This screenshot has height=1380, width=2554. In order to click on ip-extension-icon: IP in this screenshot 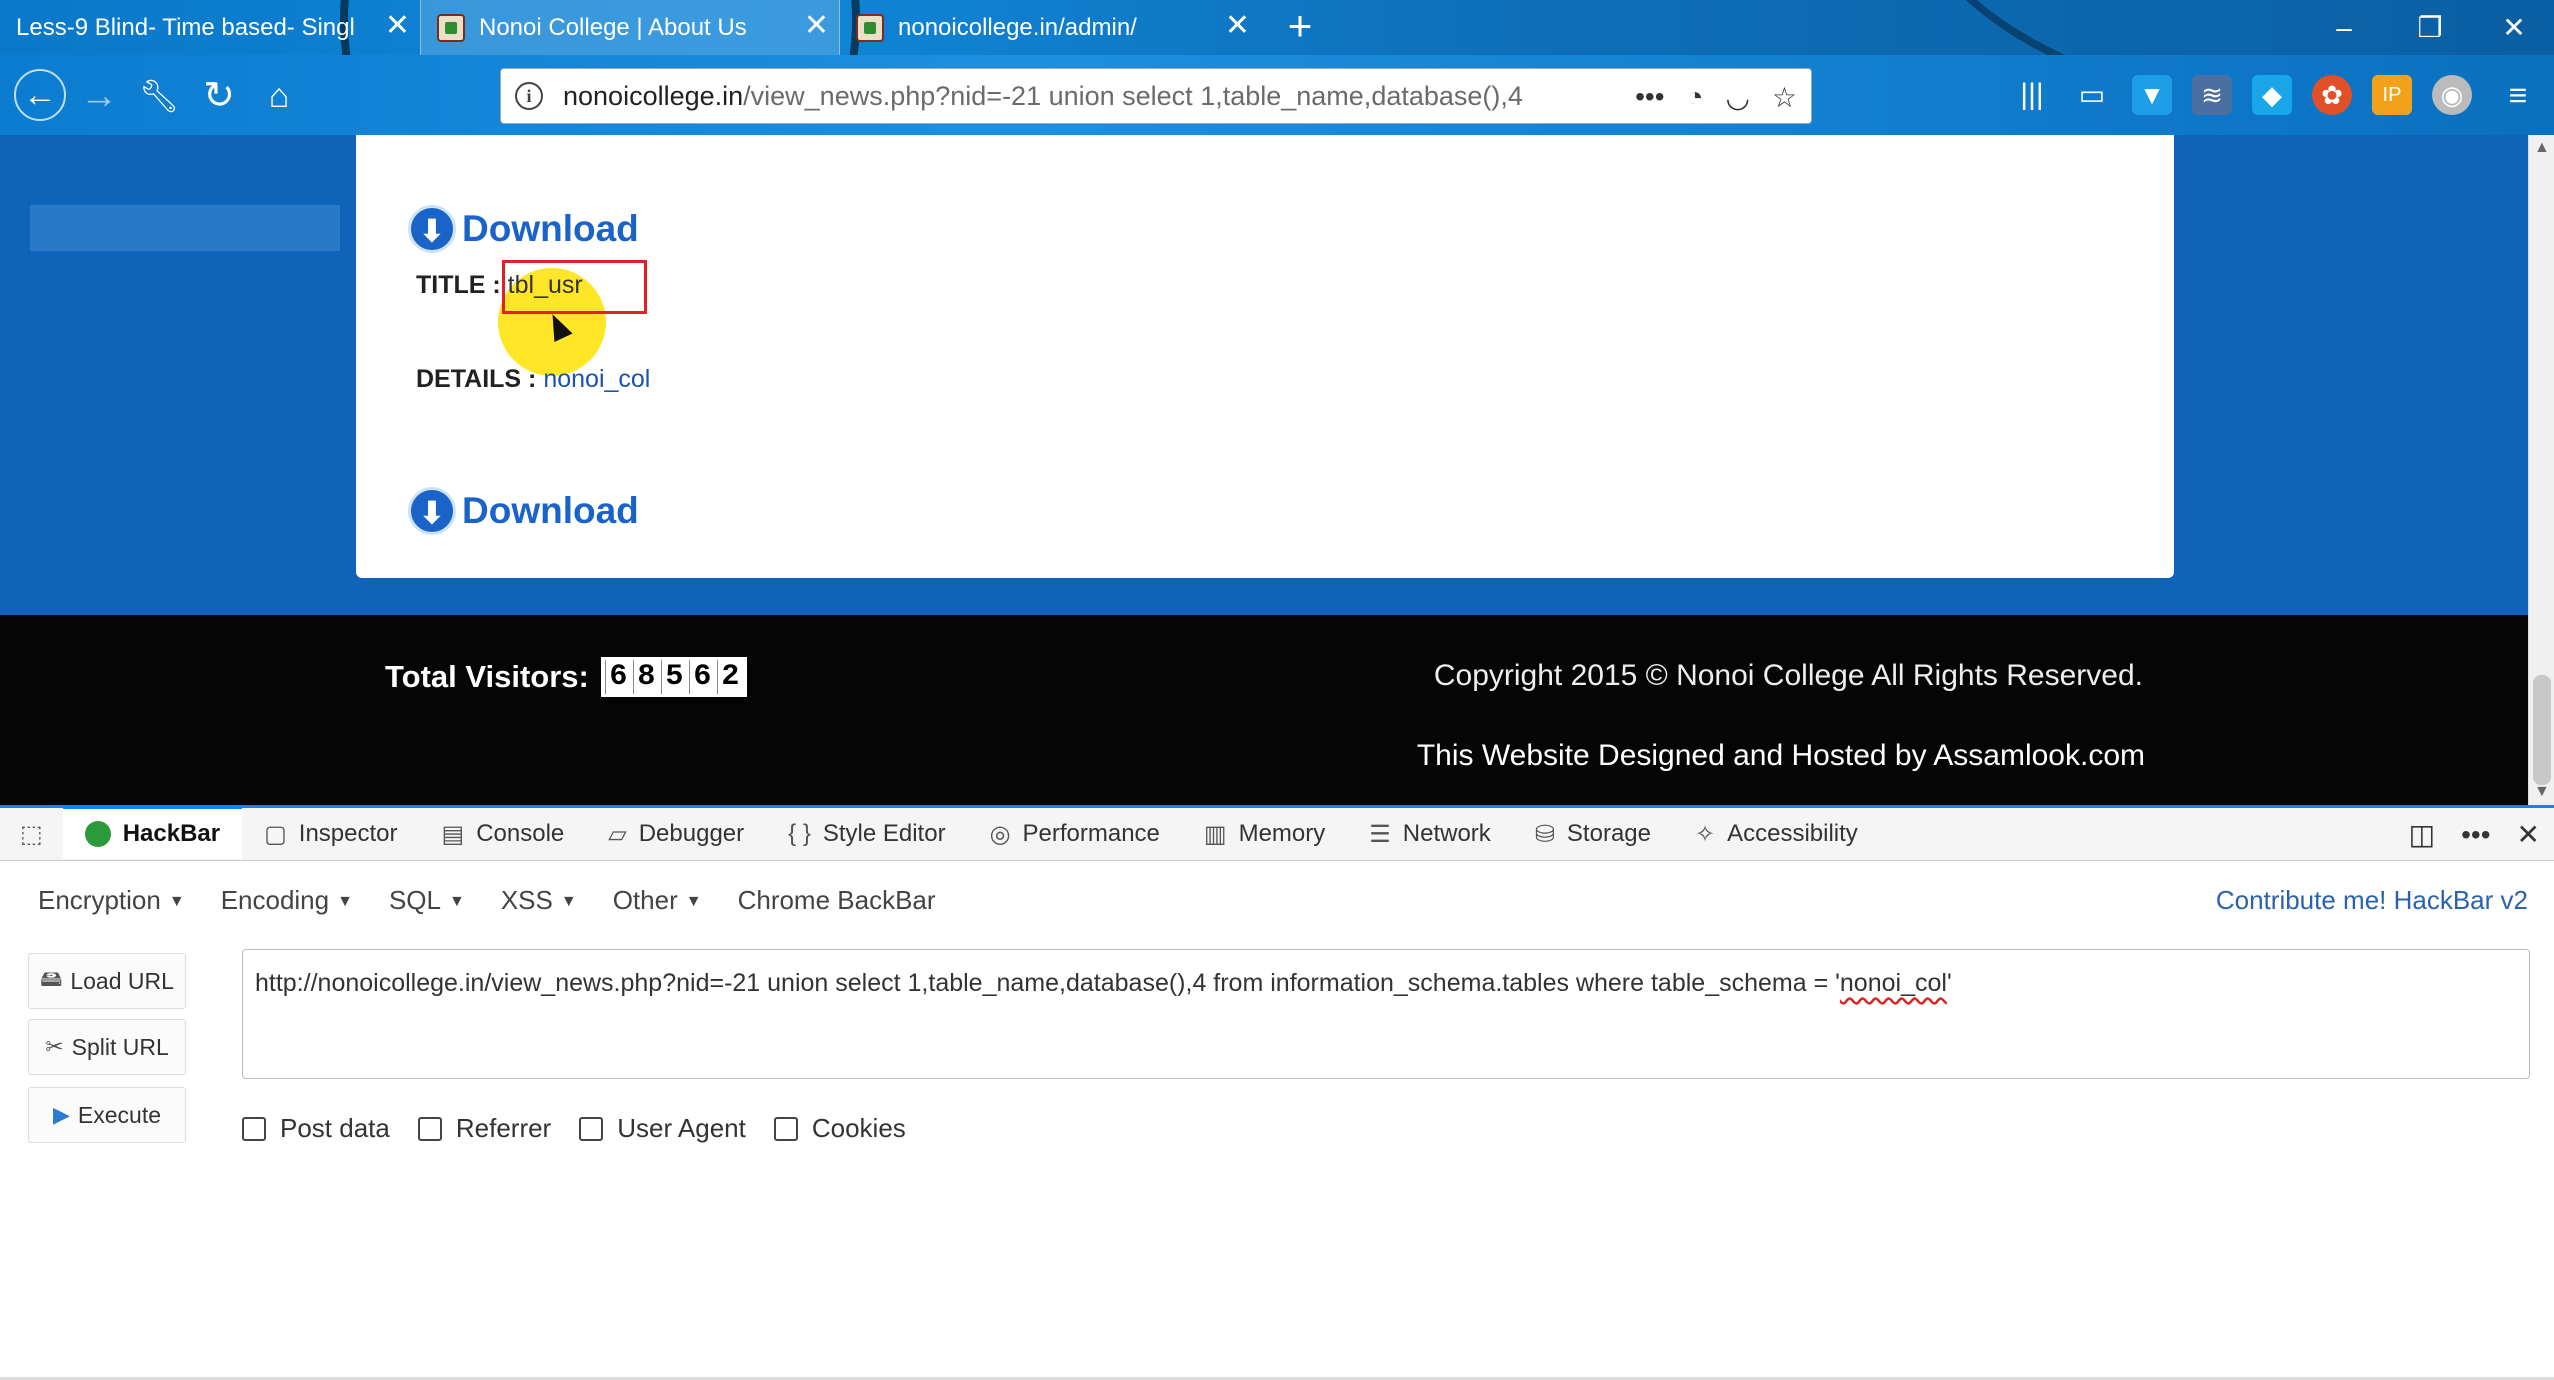, I will do `click(2392, 95)`.